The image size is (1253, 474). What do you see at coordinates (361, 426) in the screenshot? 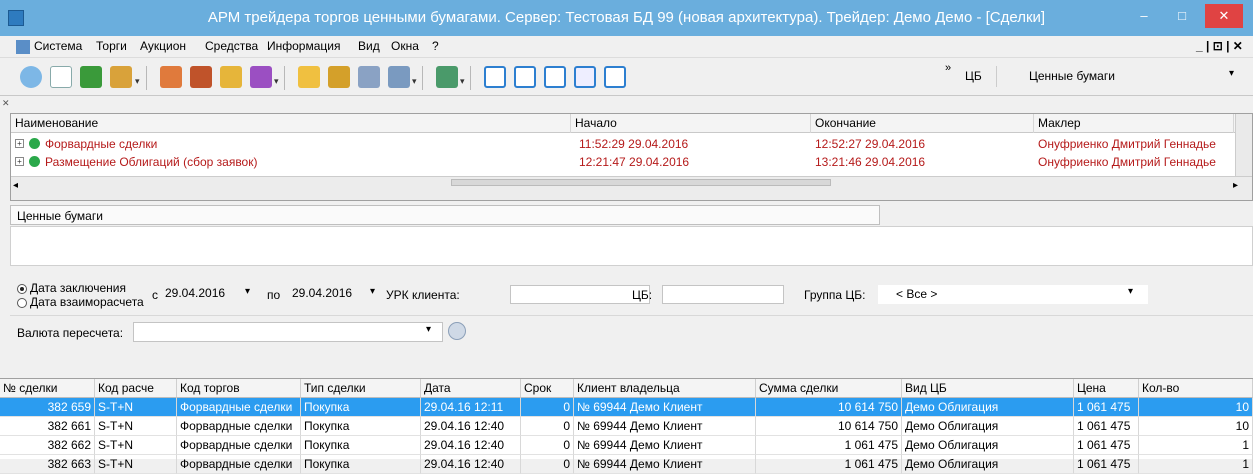
I see `cell-deal-type: Покупка` at bounding box center [361, 426].